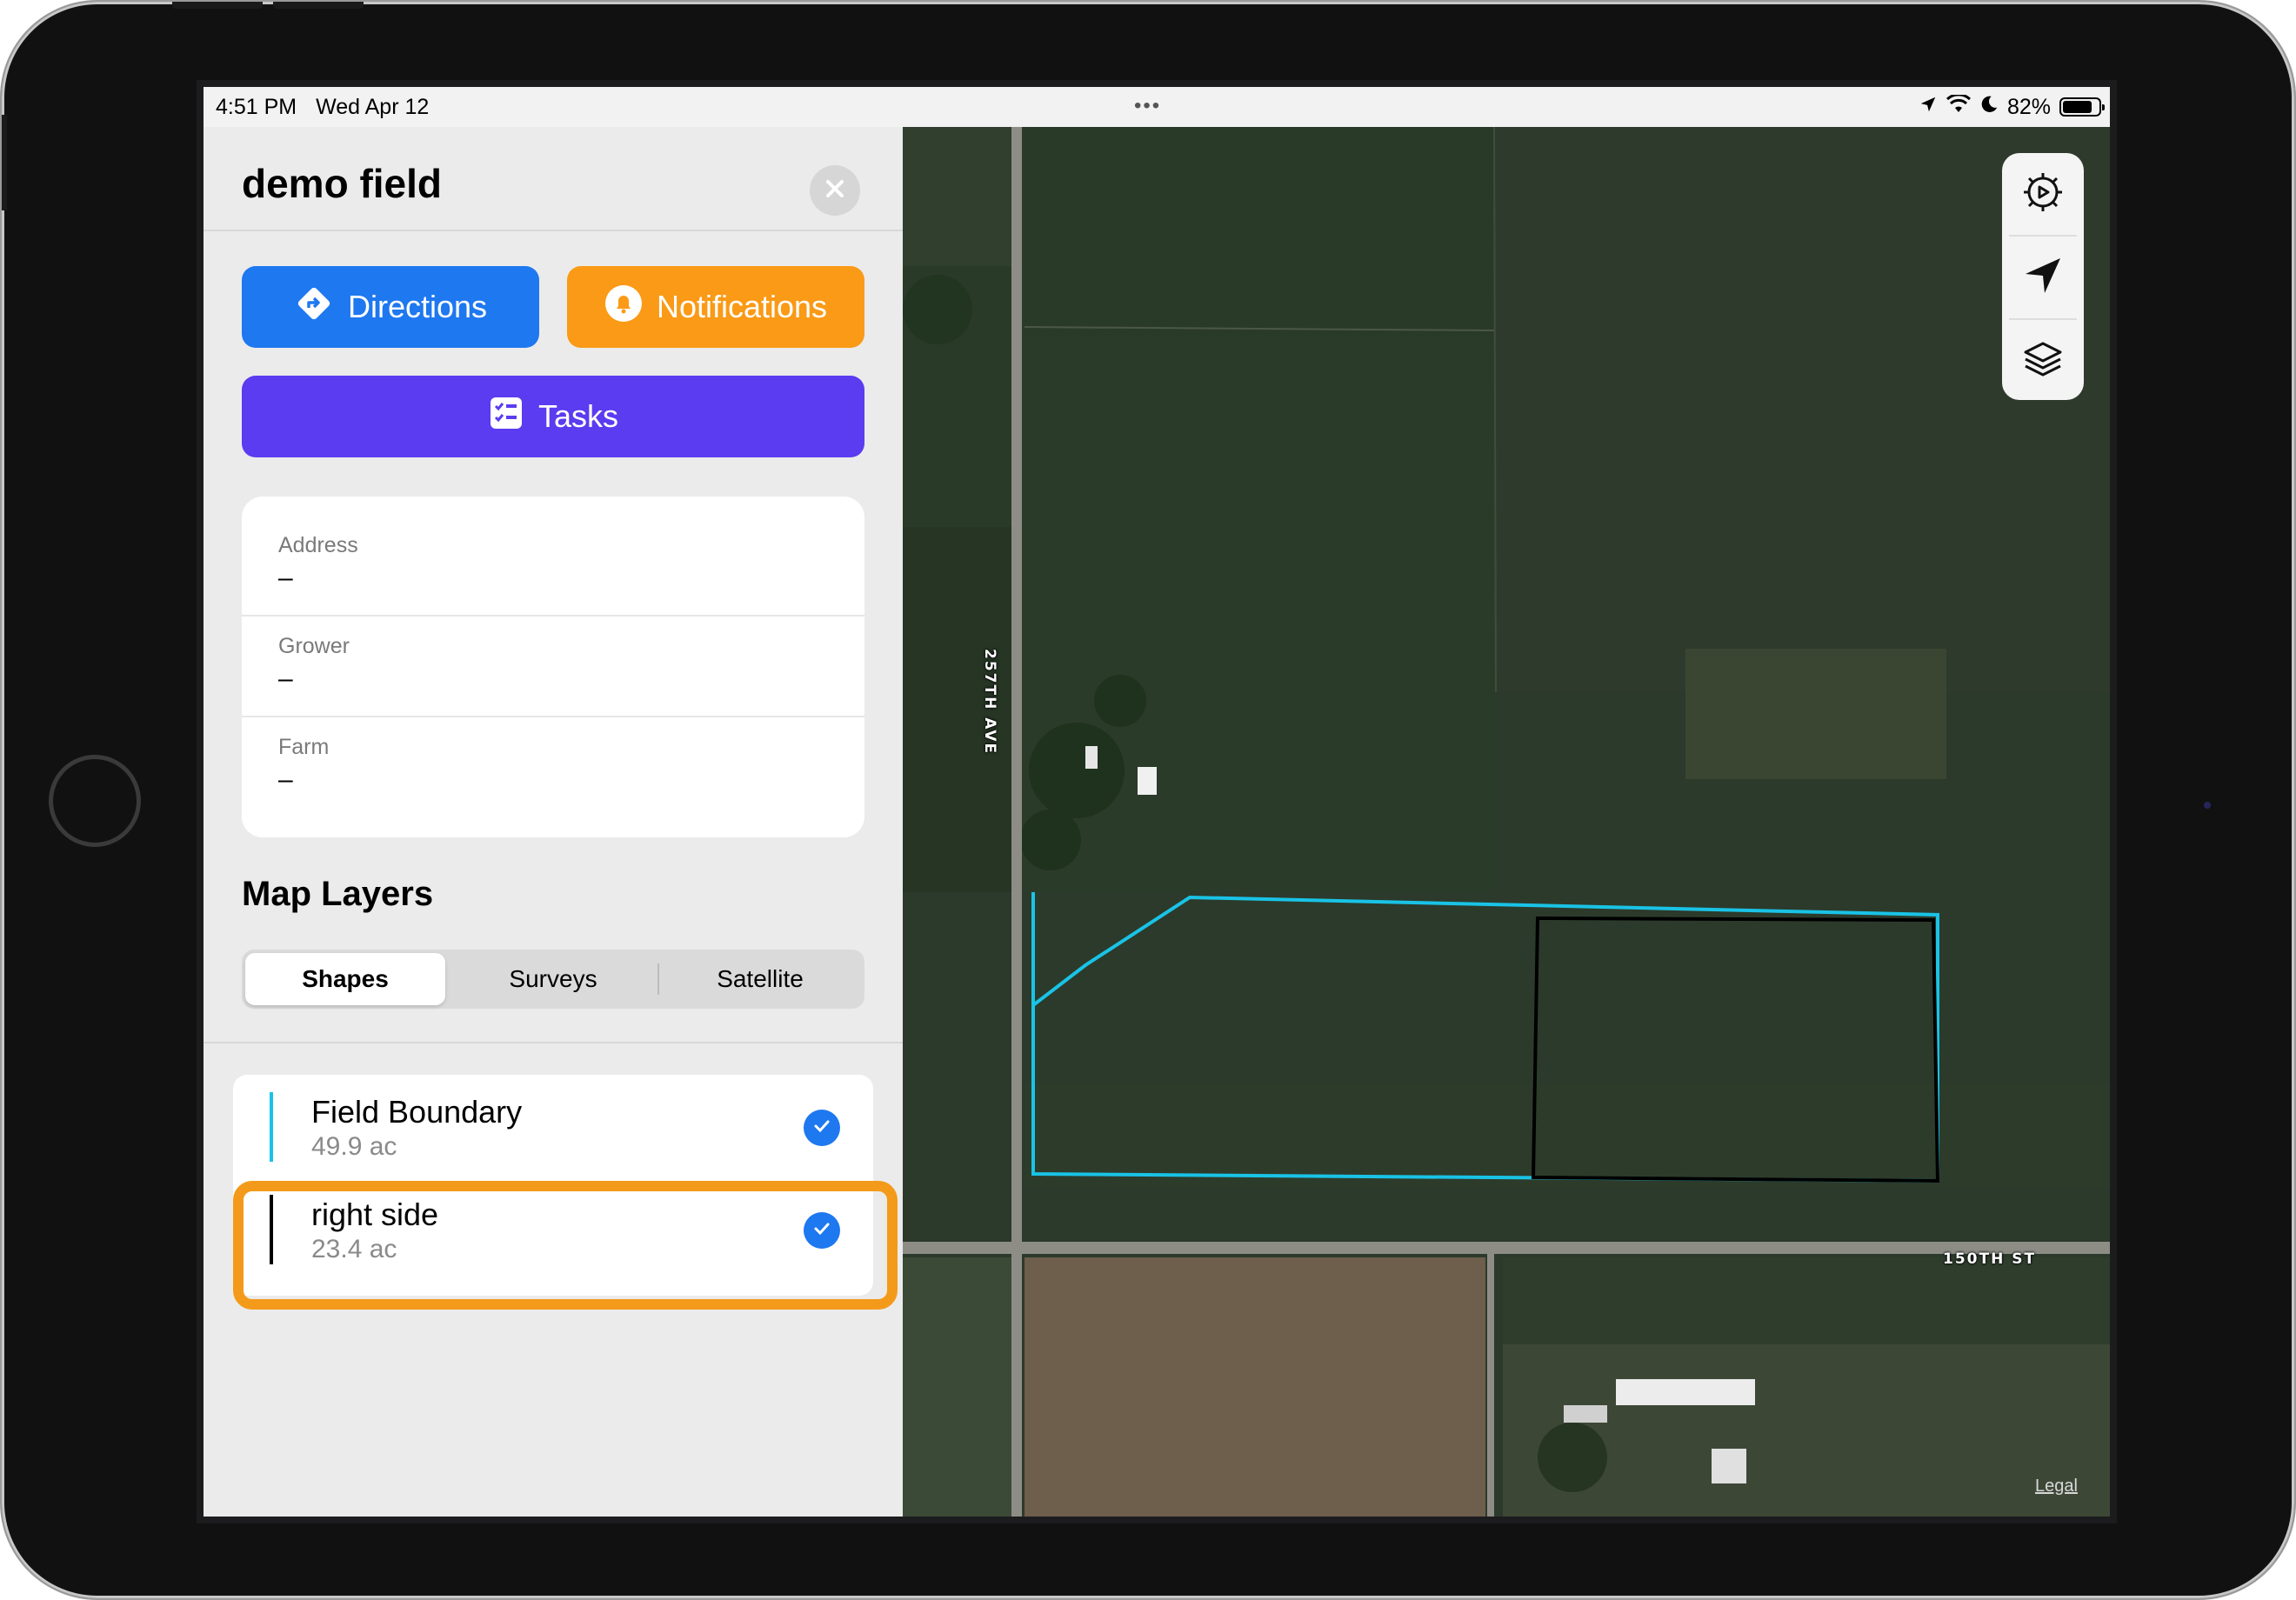  What do you see at coordinates (1929, 107) in the screenshot?
I see `location-services-icon` at bounding box center [1929, 107].